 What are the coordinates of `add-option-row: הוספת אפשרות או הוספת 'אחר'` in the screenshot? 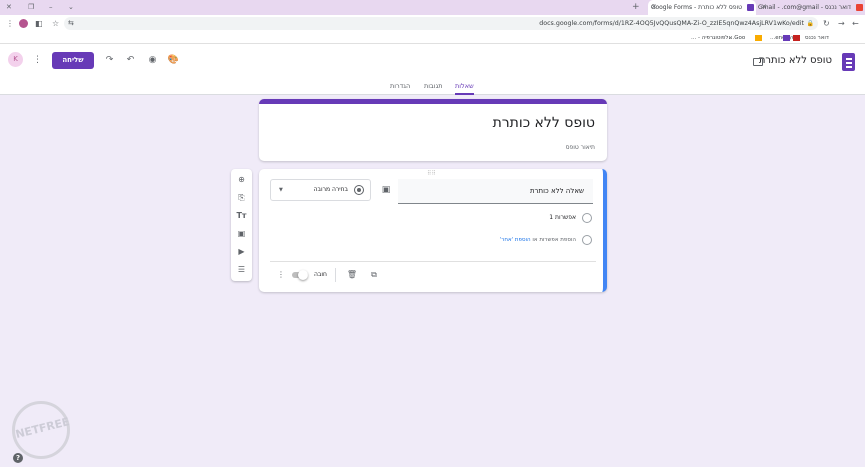 It's located at (537, 240).